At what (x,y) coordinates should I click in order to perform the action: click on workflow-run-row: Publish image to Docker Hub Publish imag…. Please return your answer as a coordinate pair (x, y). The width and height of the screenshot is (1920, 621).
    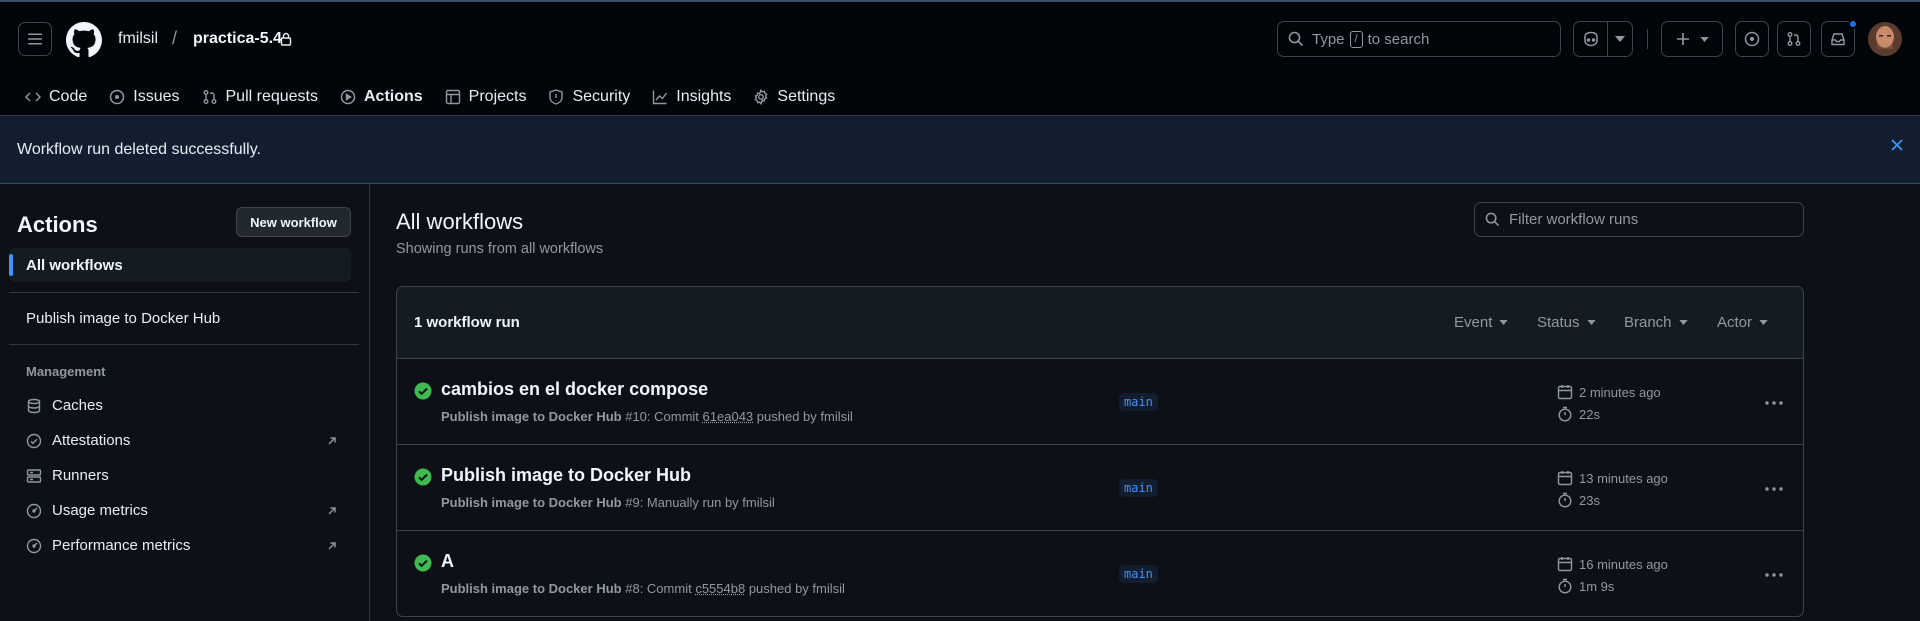
    Looking at the image, I should click on (1100, 488).